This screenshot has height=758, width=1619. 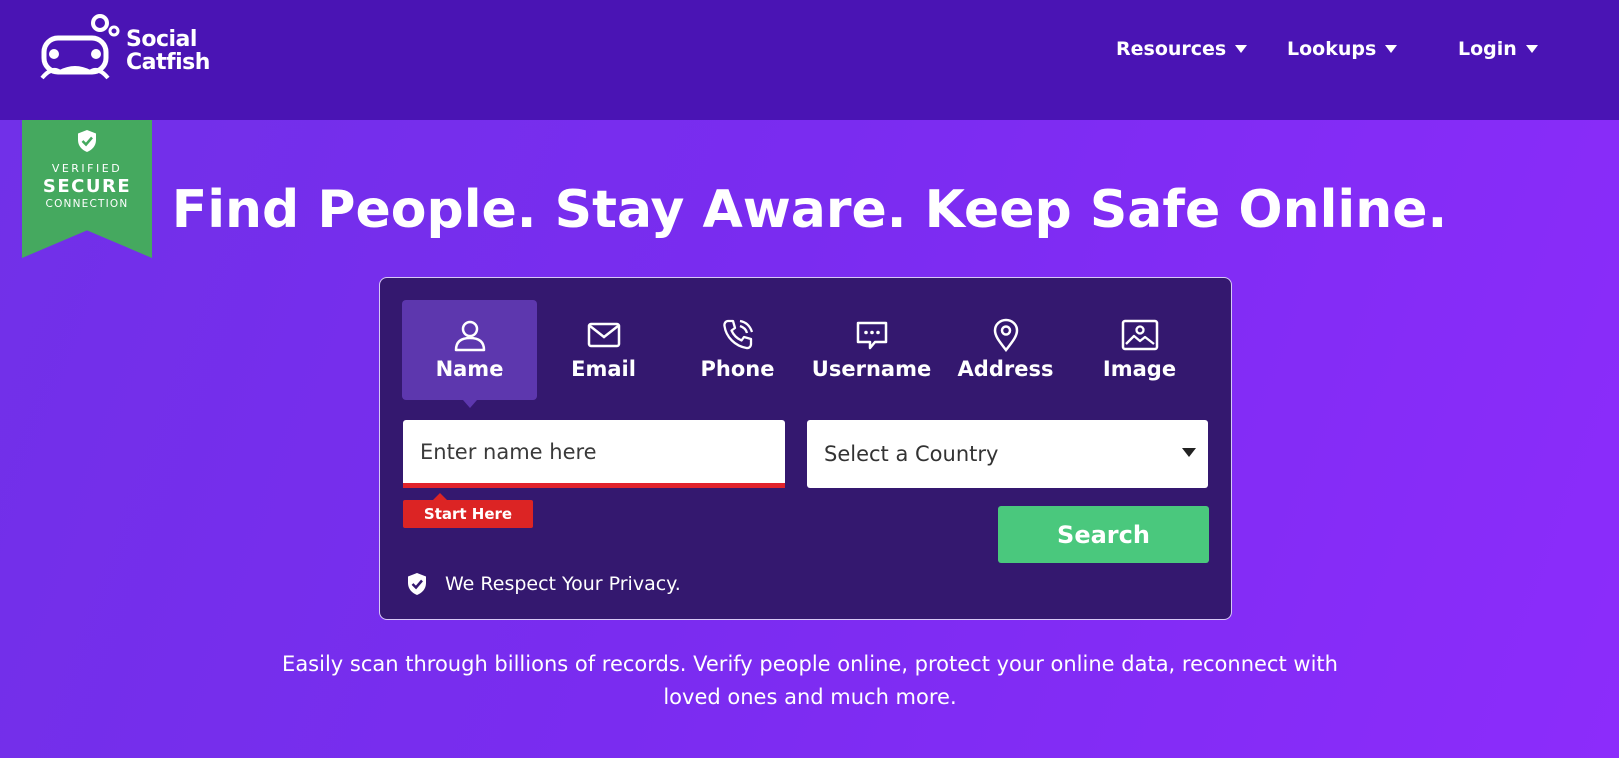 I want to click on name-input, so click(x=594, y=454).